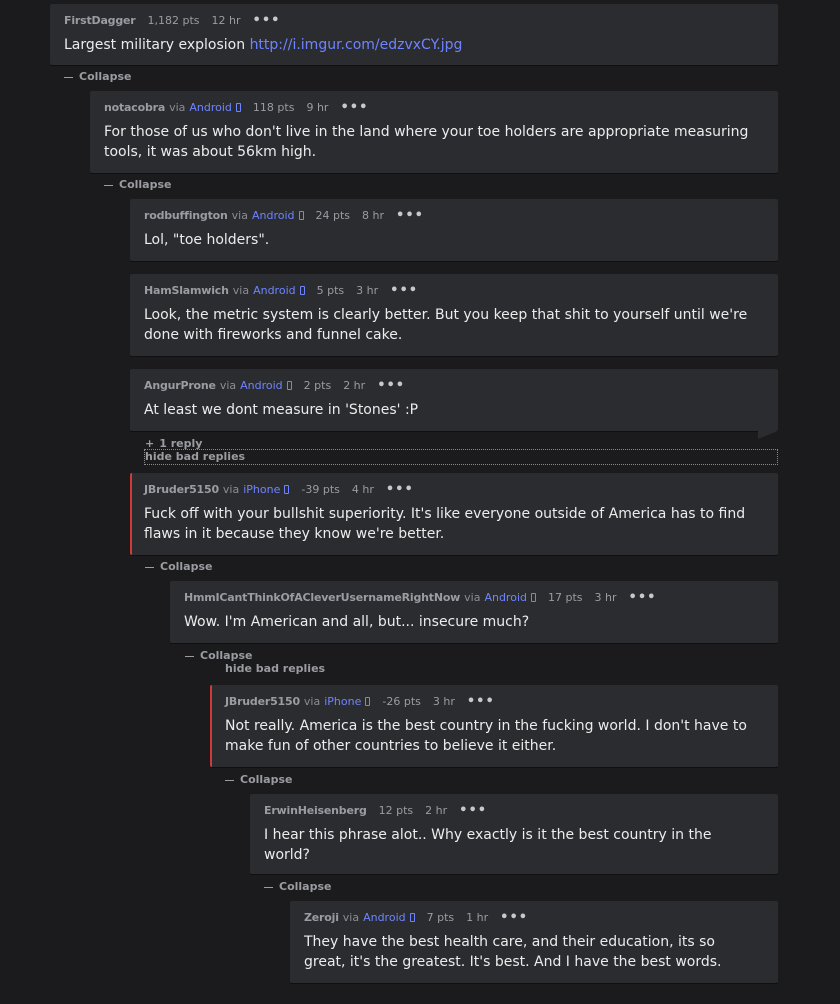  I want to click on comment-meta: notacobra via Android 118 pts 9 hr •••, so click(236, 108).